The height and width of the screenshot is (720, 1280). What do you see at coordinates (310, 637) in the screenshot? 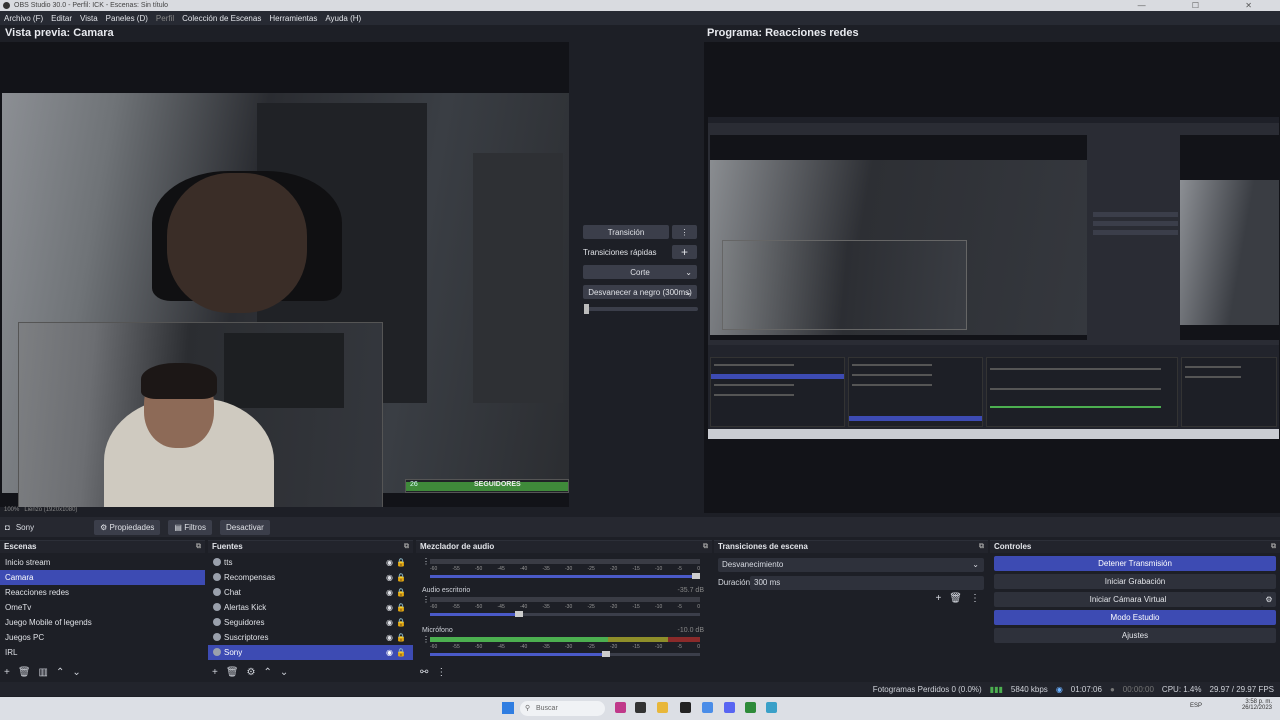
I see `source-item: Suscriptores ◉ 🔒` at bounding box center [310, 637].